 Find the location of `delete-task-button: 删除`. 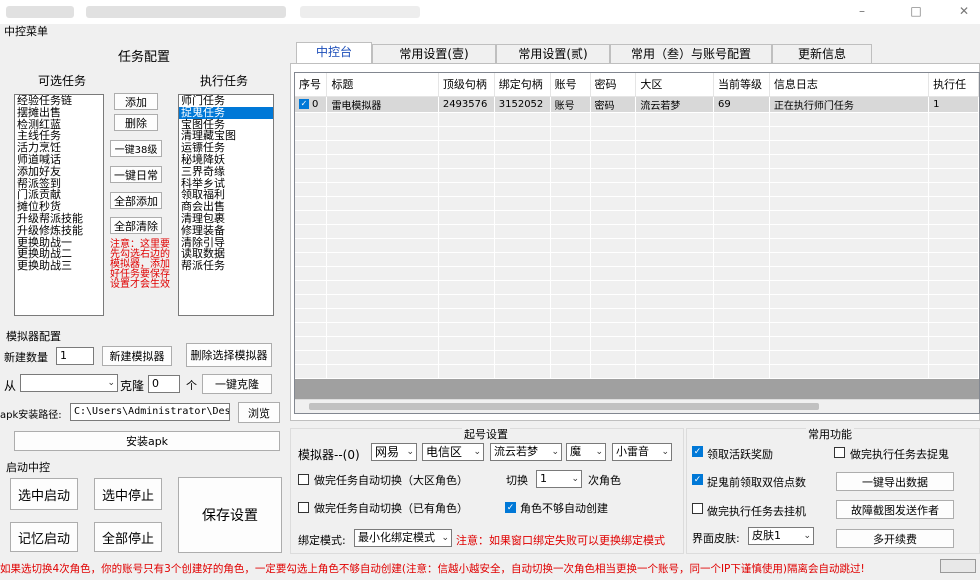

delete-task-button: 删除 is located at coordinates (136, 122).